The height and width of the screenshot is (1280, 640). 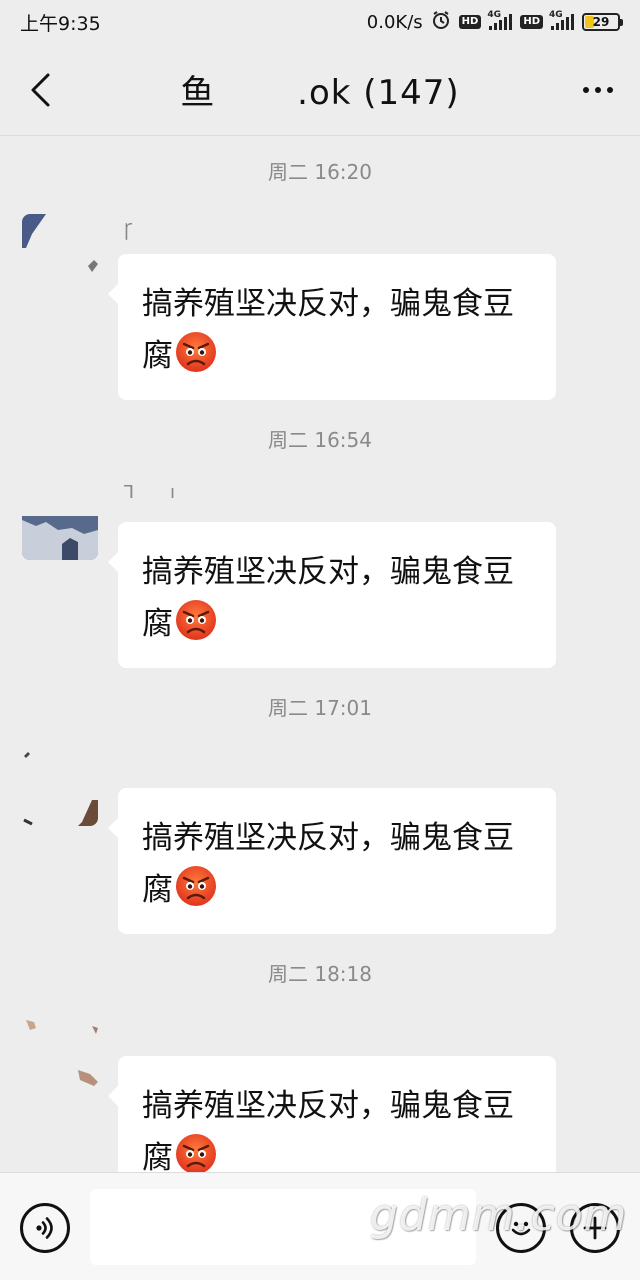 I want to click on battery-level: 29, so click(x=601, y=22).